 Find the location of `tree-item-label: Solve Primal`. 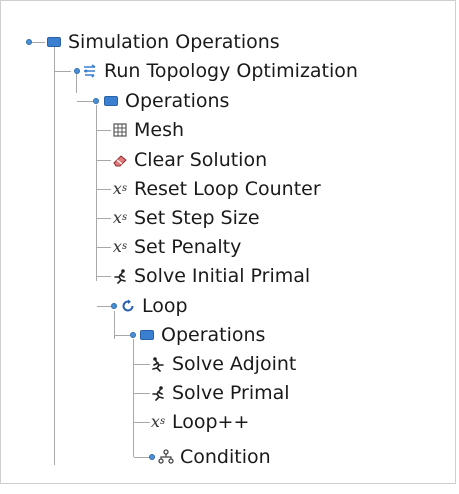

tree-item-label: Solve Primal is located at coordinates (231, 393).